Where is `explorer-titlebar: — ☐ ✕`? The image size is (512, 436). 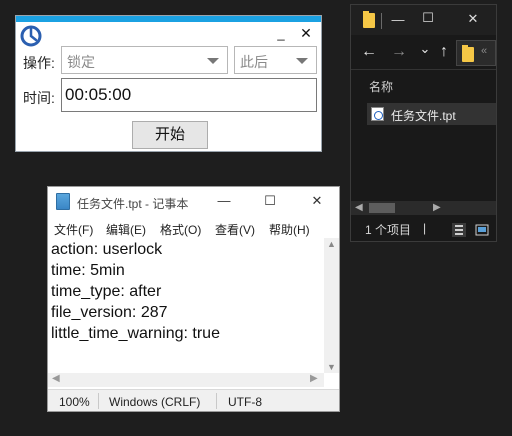
explorer-titlebar: — ☐ ✕ is located at coordinates (423, 20).